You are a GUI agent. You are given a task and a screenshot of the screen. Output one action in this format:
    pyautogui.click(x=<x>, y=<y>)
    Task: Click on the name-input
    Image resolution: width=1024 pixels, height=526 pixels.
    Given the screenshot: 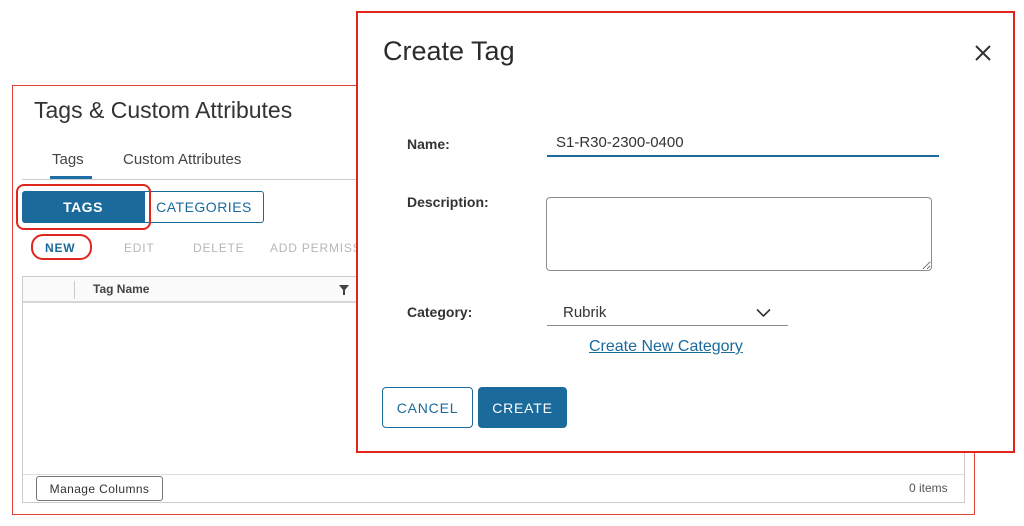 What is the action you would take?
    pyautogui.click(x=743, y=143)
    